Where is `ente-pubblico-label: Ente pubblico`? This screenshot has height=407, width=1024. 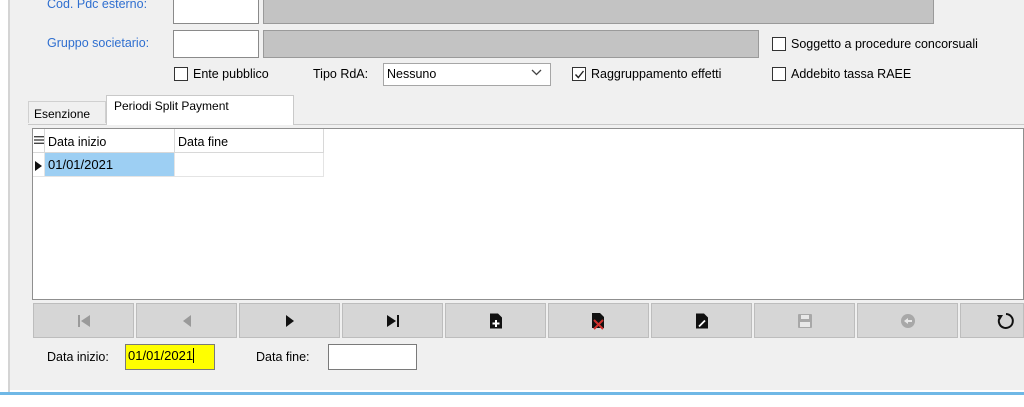 ente-pubblico-label: Ente pubblico is located at coordinates (231, 74).